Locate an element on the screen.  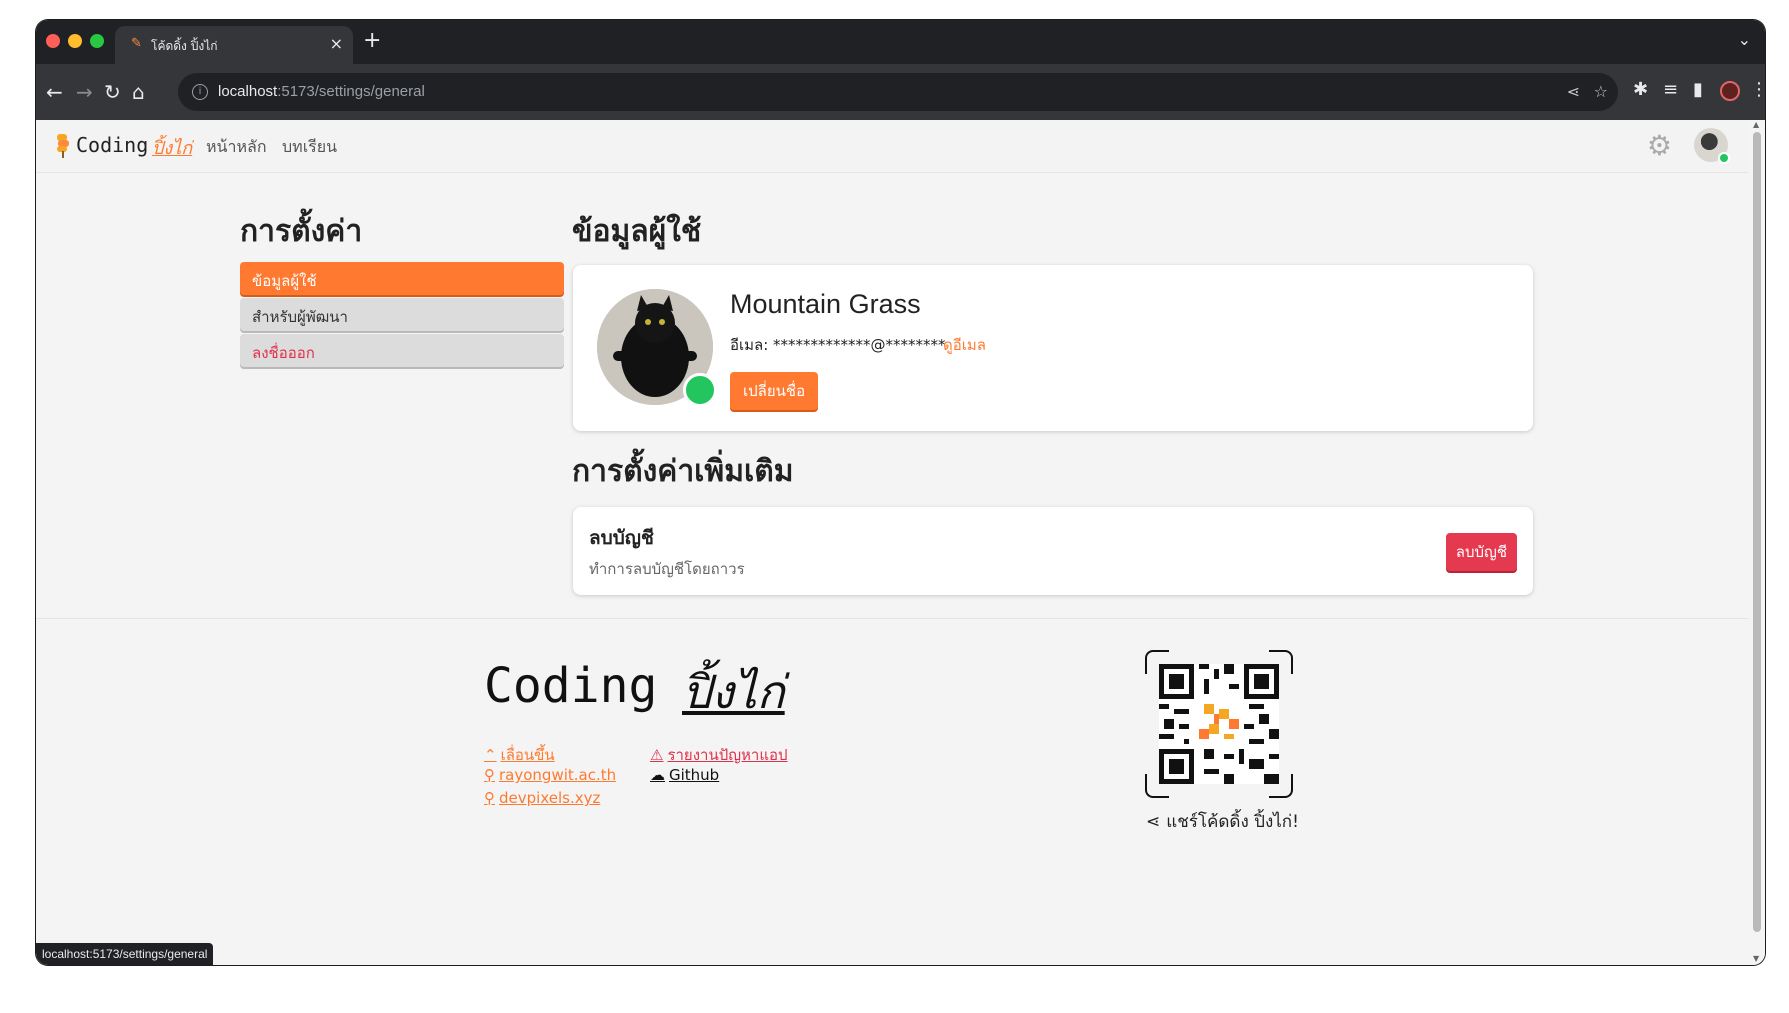
status-url-bar: localhost:5173/settings/general is located at coordinates (125, 954).